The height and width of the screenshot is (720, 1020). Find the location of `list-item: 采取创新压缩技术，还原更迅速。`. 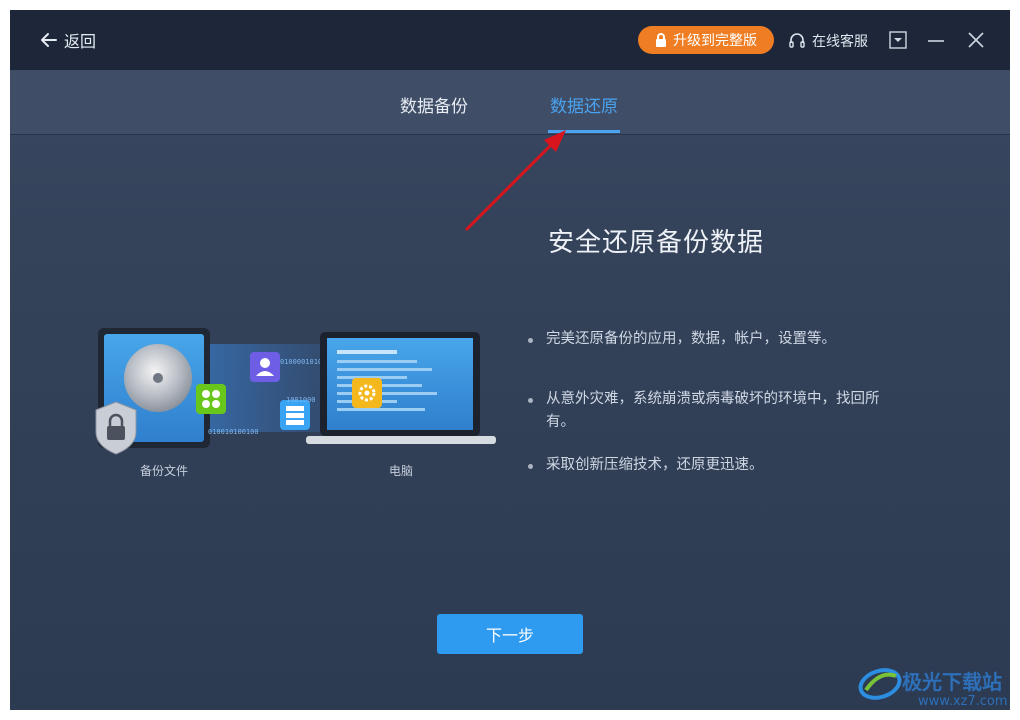

list-item: 采取创新压缩技术，还原更迅速。 is located at coordinates (718, 465).